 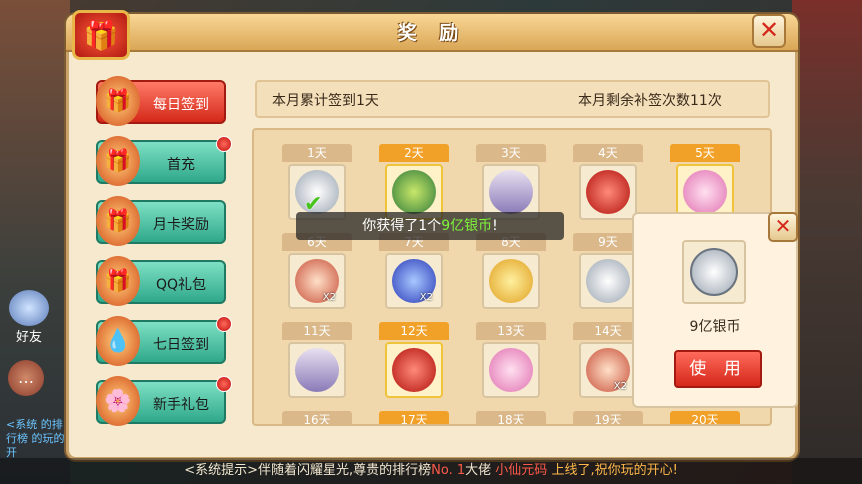 I want to click on signin-day-cell: 5天, so click(x=705, y=183).